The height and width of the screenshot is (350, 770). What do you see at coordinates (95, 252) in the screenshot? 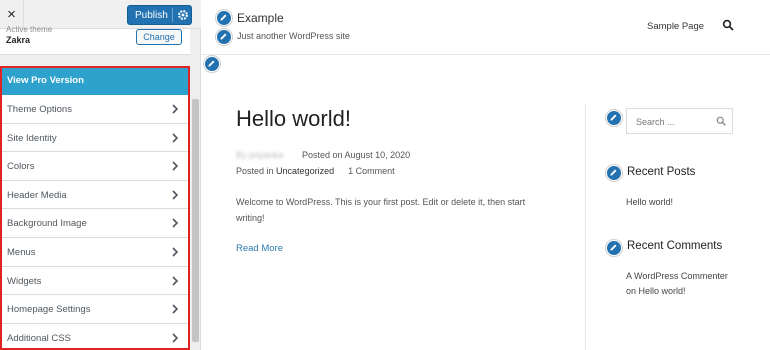
I see `panel-item-menus: Menus` at bounding box center [95, 252].